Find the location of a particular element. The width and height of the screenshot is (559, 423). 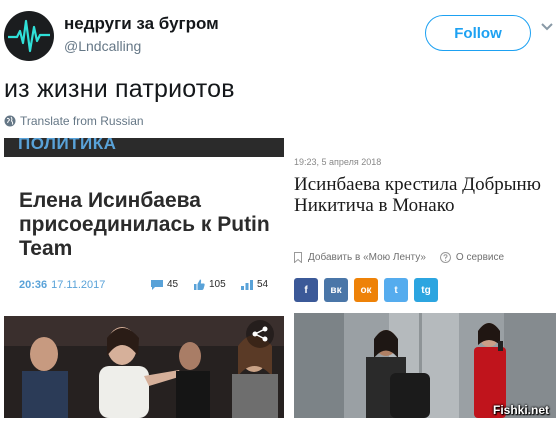

author-handle: @Lndcalling is located at coordinates (102, 46).